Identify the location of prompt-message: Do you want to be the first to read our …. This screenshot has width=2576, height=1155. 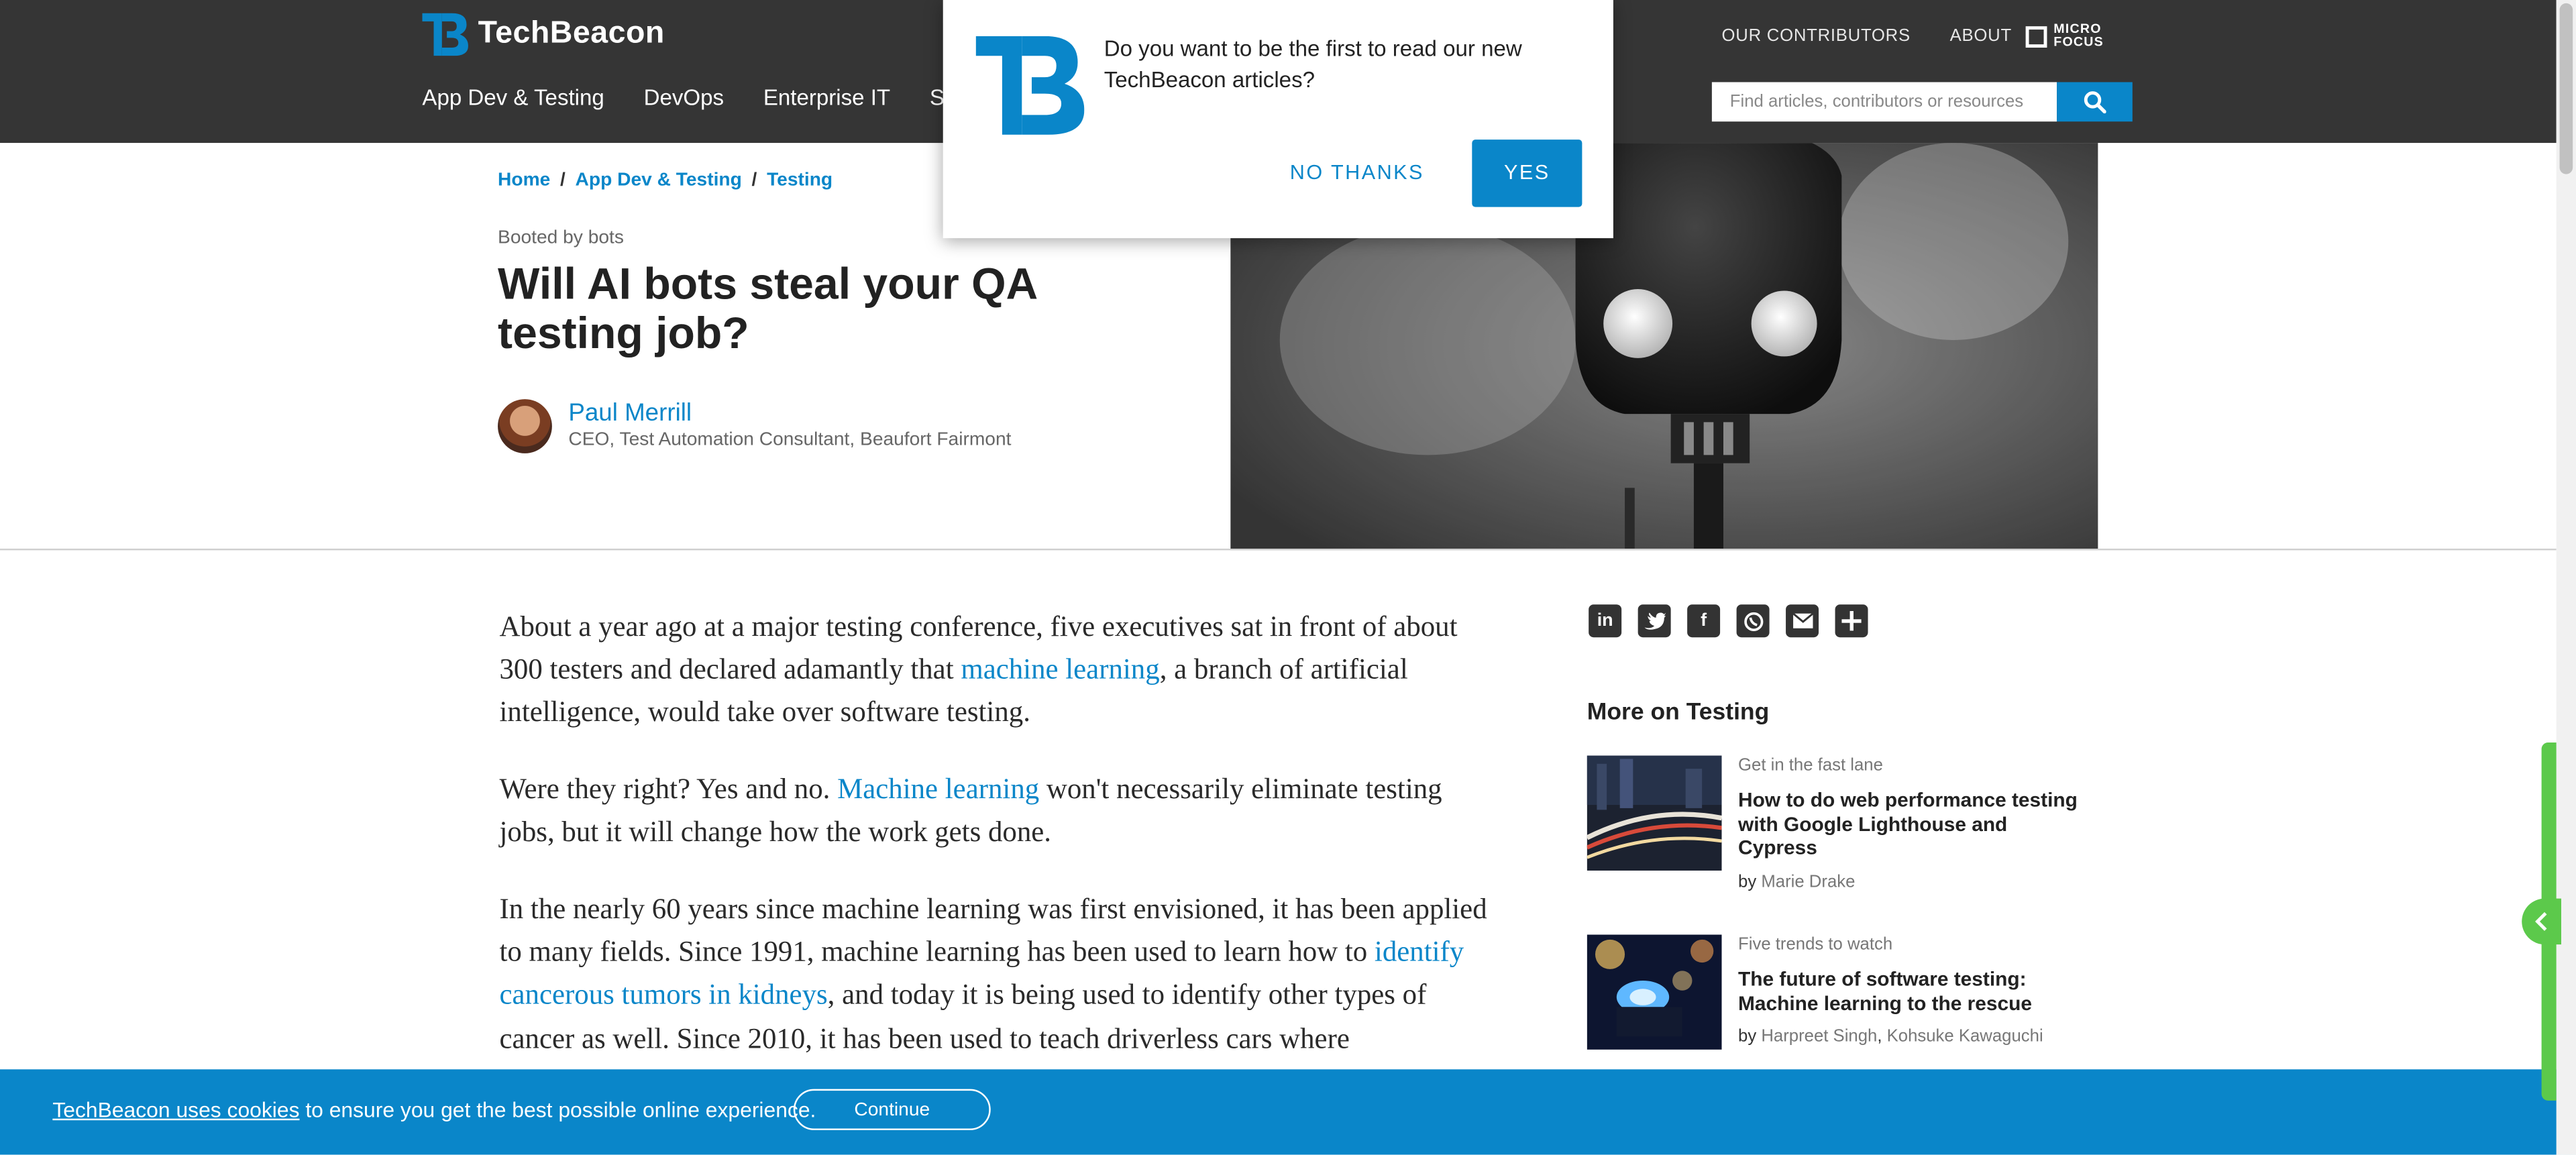
(1313, 65).